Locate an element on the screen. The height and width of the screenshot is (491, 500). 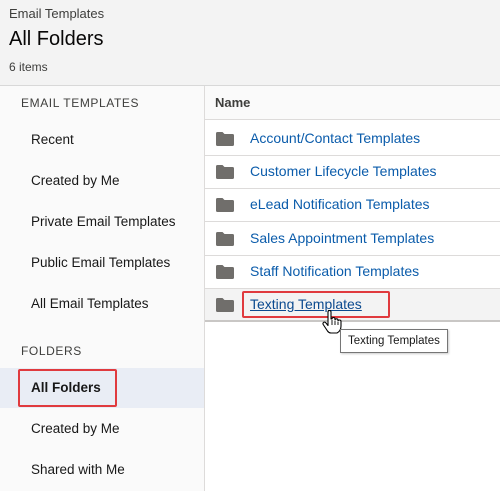
item-count: 6 items is located at coordinates (28, 67).